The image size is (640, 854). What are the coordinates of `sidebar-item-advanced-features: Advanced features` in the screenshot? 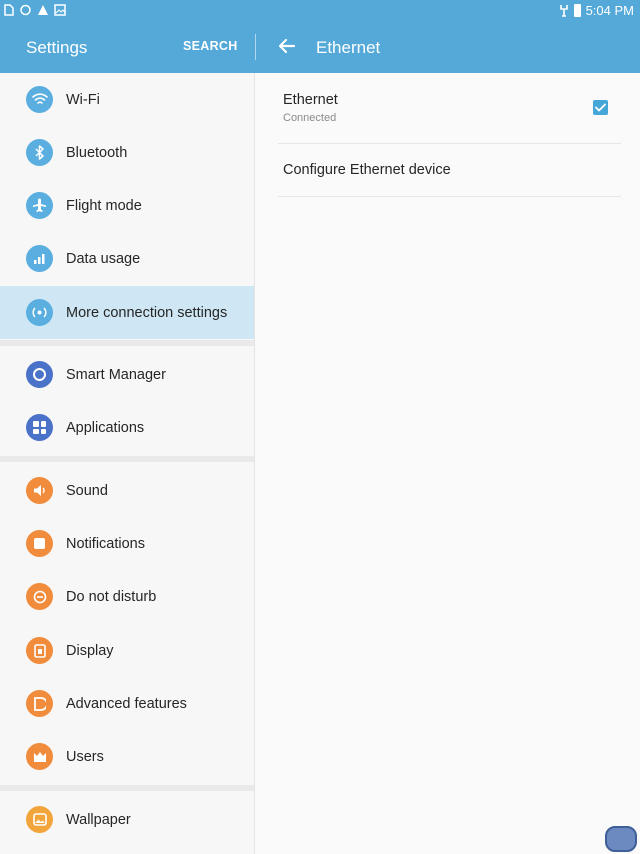 It's located at (127, 703).